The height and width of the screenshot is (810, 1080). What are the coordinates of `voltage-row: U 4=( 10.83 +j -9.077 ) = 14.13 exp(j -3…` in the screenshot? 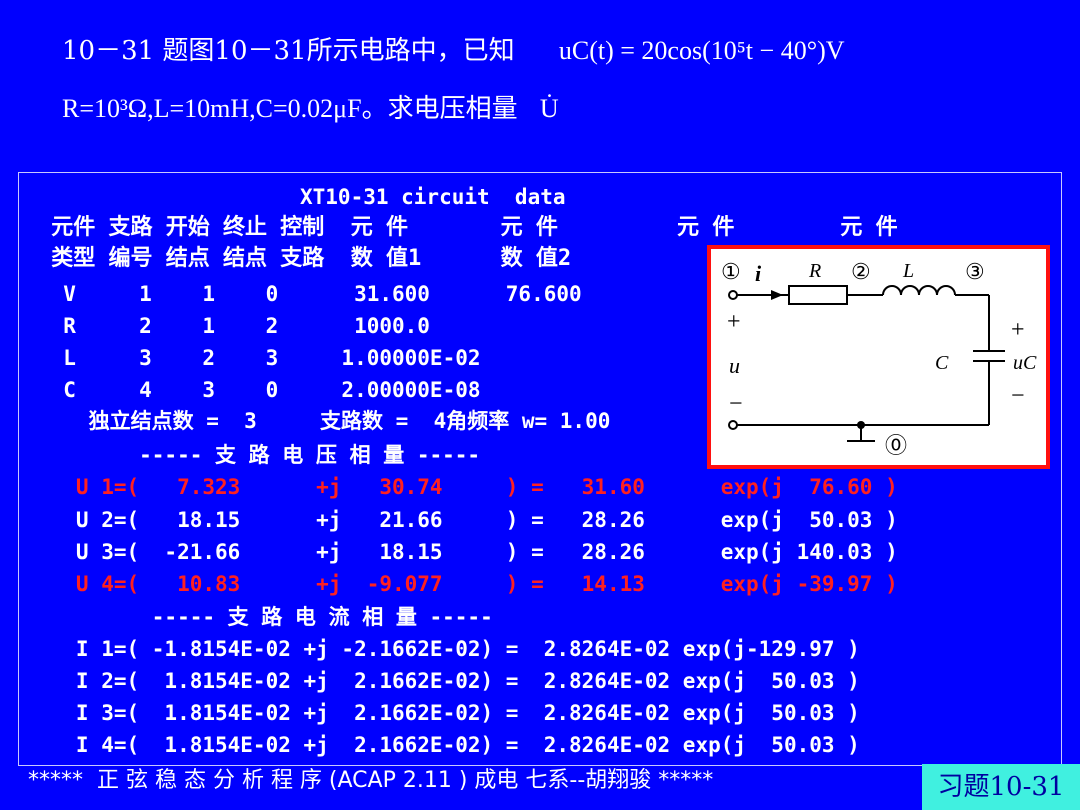 It's located at (468, 584).